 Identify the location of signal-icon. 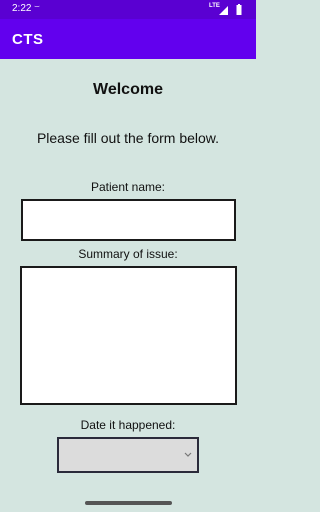
(223, 10).